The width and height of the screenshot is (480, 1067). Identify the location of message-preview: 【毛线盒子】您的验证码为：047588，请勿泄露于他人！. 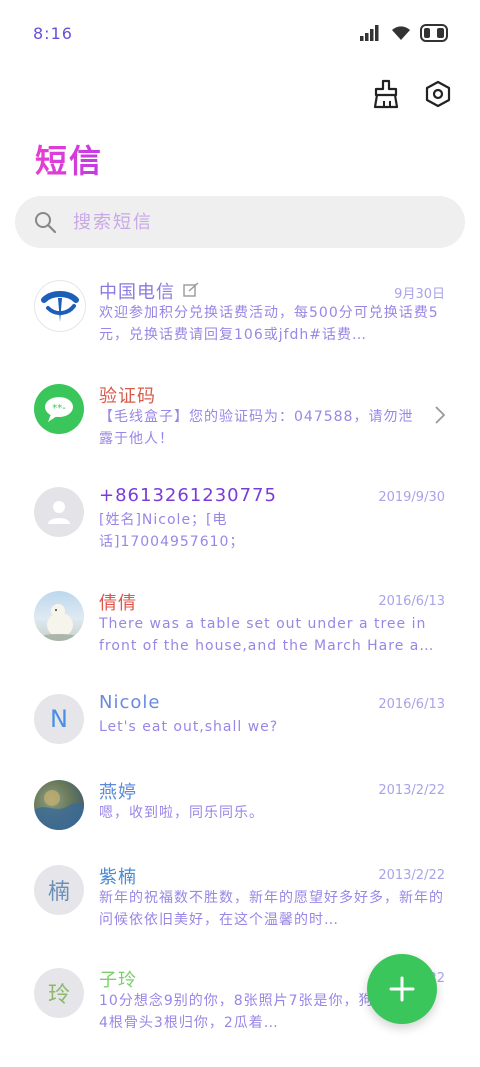
(256, 428).